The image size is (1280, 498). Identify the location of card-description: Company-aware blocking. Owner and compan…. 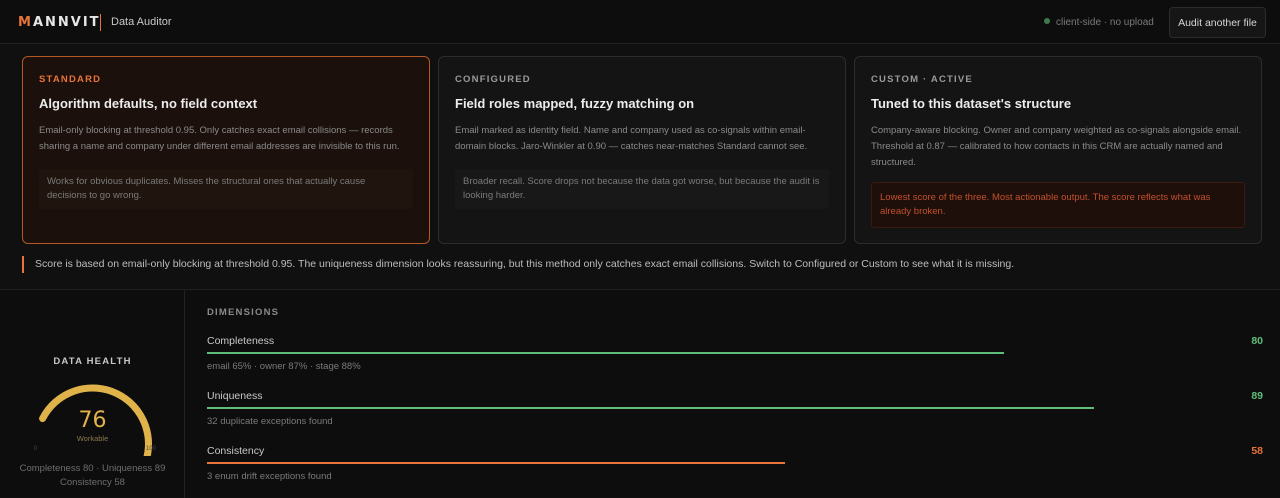
(1056, 146).